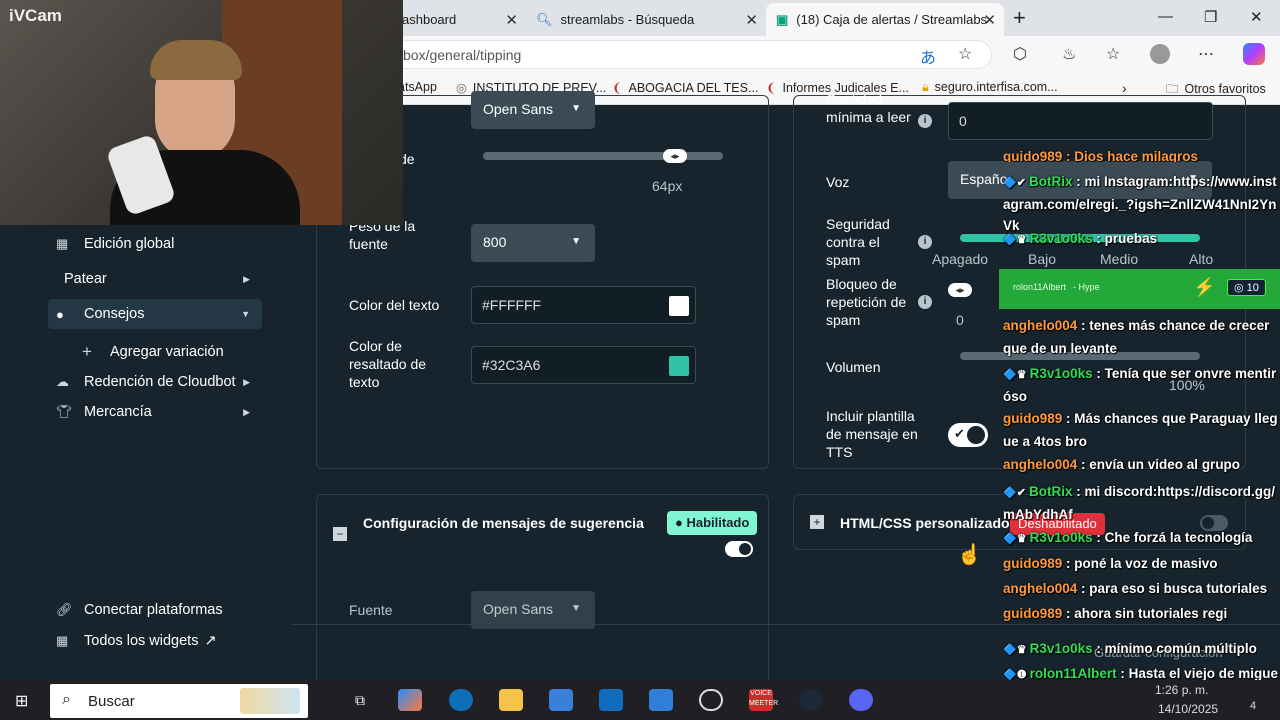 The height and width of the screenshot is (720, 1280). I want to click on tab-streamlabs: ▣ (18) Caja de alertas / Streamlabs ✕, so click(885, 19).